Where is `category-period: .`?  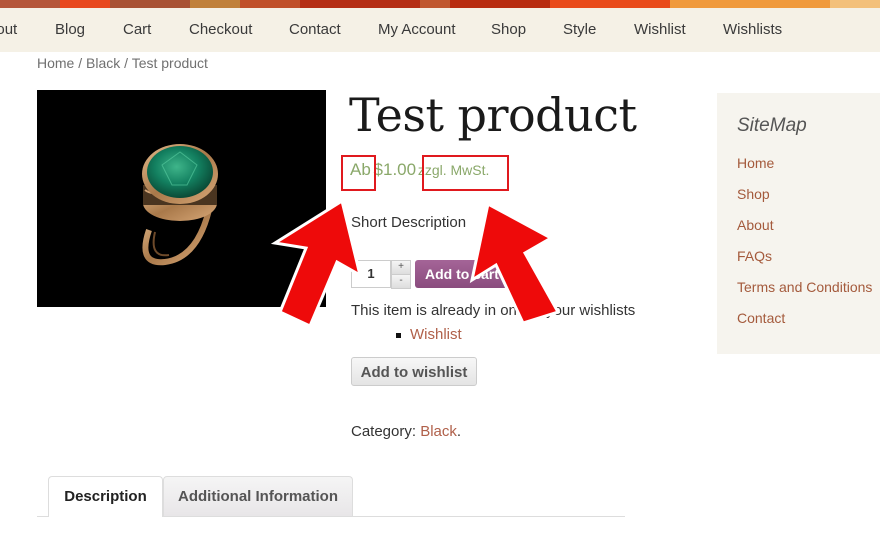
category-period: . is located at coordinates (459, 431).